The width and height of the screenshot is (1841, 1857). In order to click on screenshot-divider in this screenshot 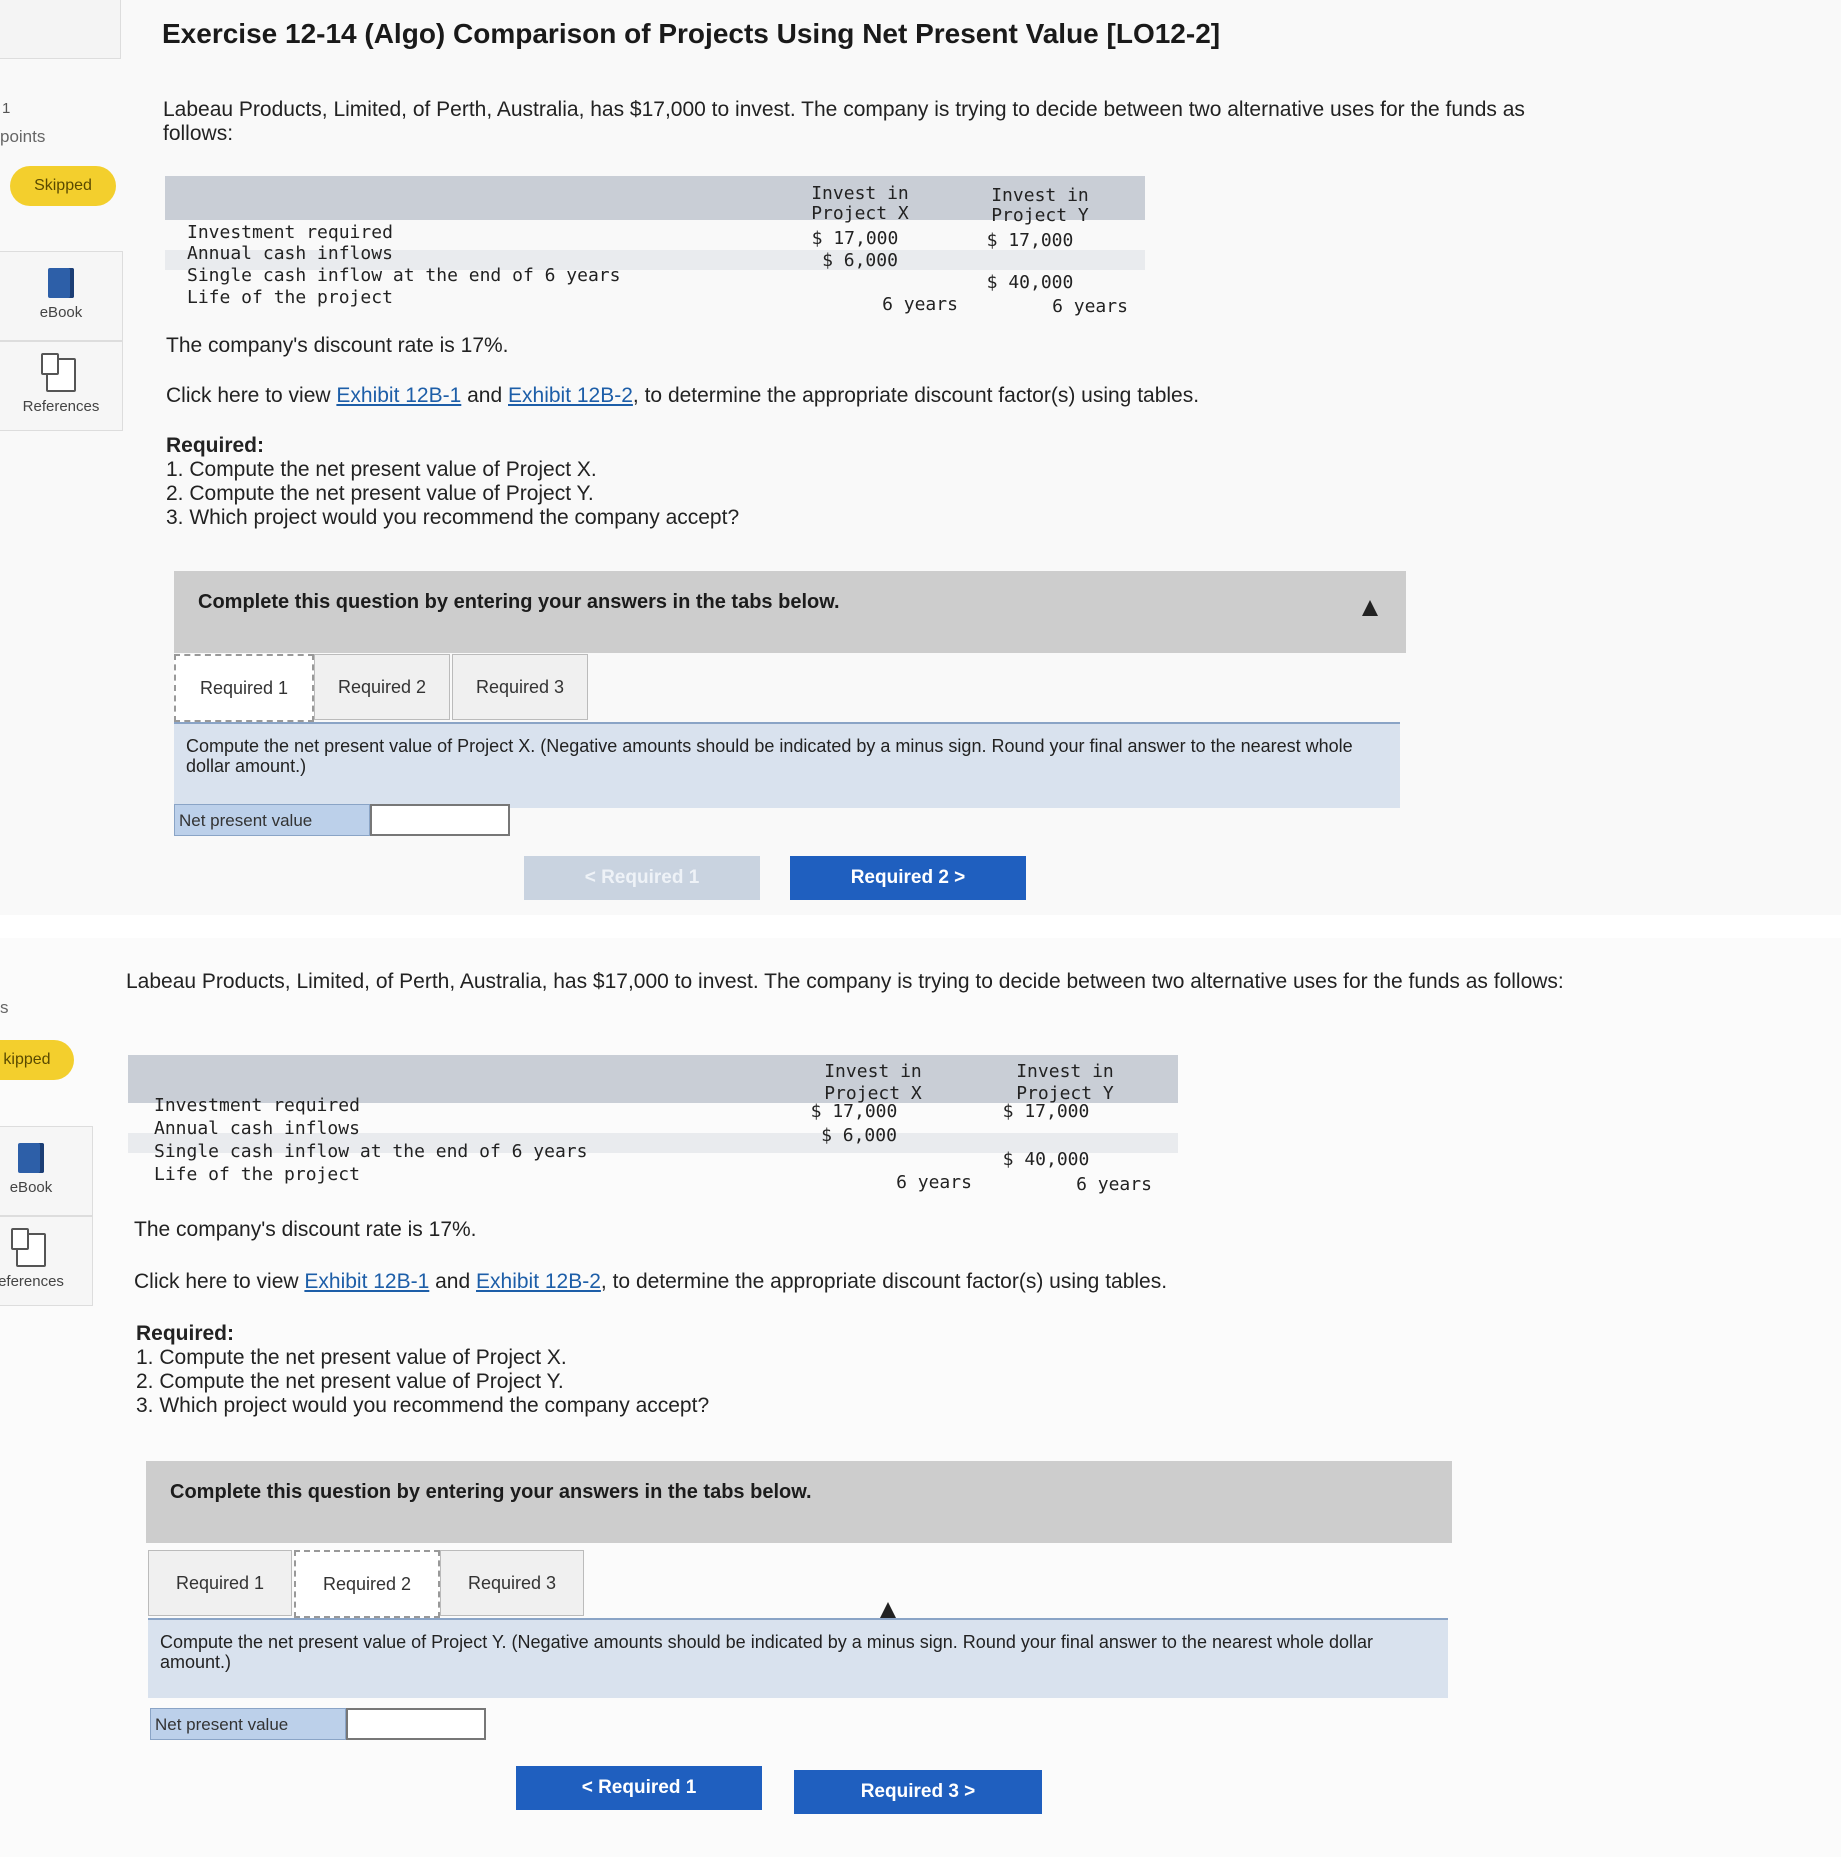, I will do `click(920, 926)`.